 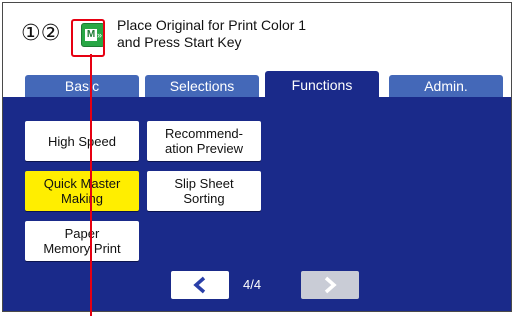 I want to click on tab-basic: Basic, so click(x=82, y=86).